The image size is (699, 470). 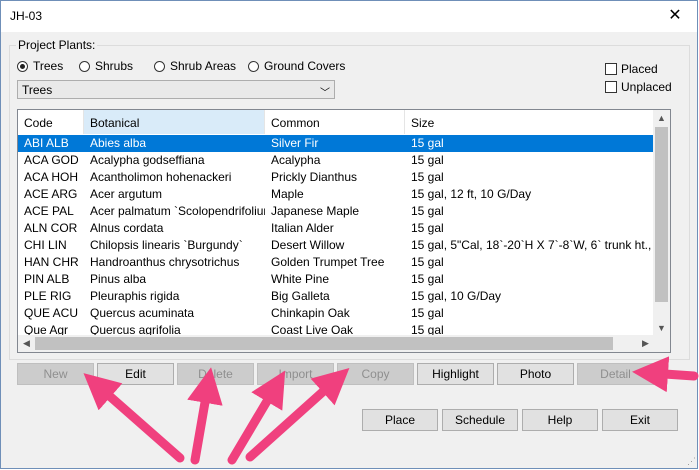 What do you see at coordinates (114, 66) in the screenshot?
I see `radio-label: Shrubs` at bounding box center [114, 66].